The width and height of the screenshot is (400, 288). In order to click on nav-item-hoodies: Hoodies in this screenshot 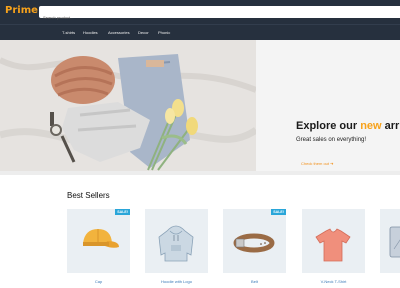, I will do `click(90, 32)`.